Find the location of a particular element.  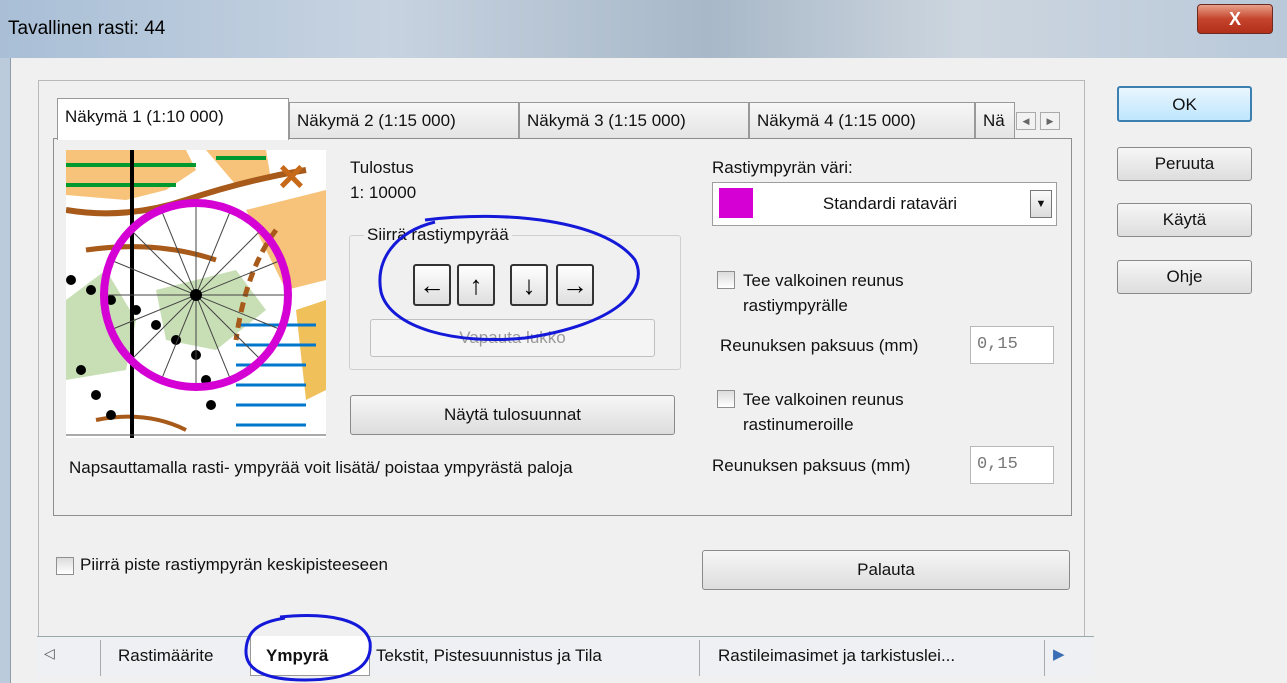

white-edge-circle-label-2: rastiympyrälle is located at coordinates (795, 305).